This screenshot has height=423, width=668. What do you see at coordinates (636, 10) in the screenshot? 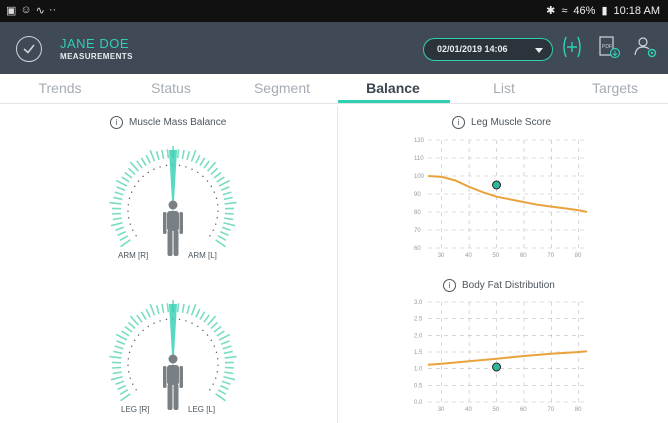
I see `clock-time: 10:18 AM` at bounding box center [636, 10].